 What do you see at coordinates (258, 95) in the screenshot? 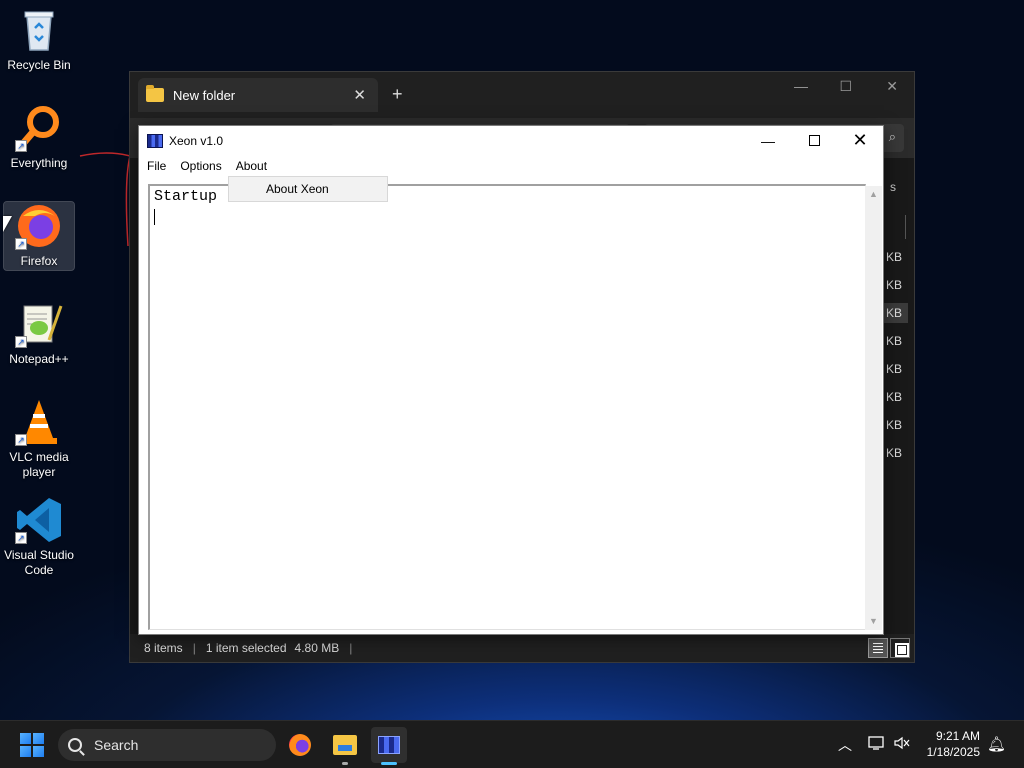
I see `explorer-tab-new-folder: New folder ✕` at bounding box center [258, 95].